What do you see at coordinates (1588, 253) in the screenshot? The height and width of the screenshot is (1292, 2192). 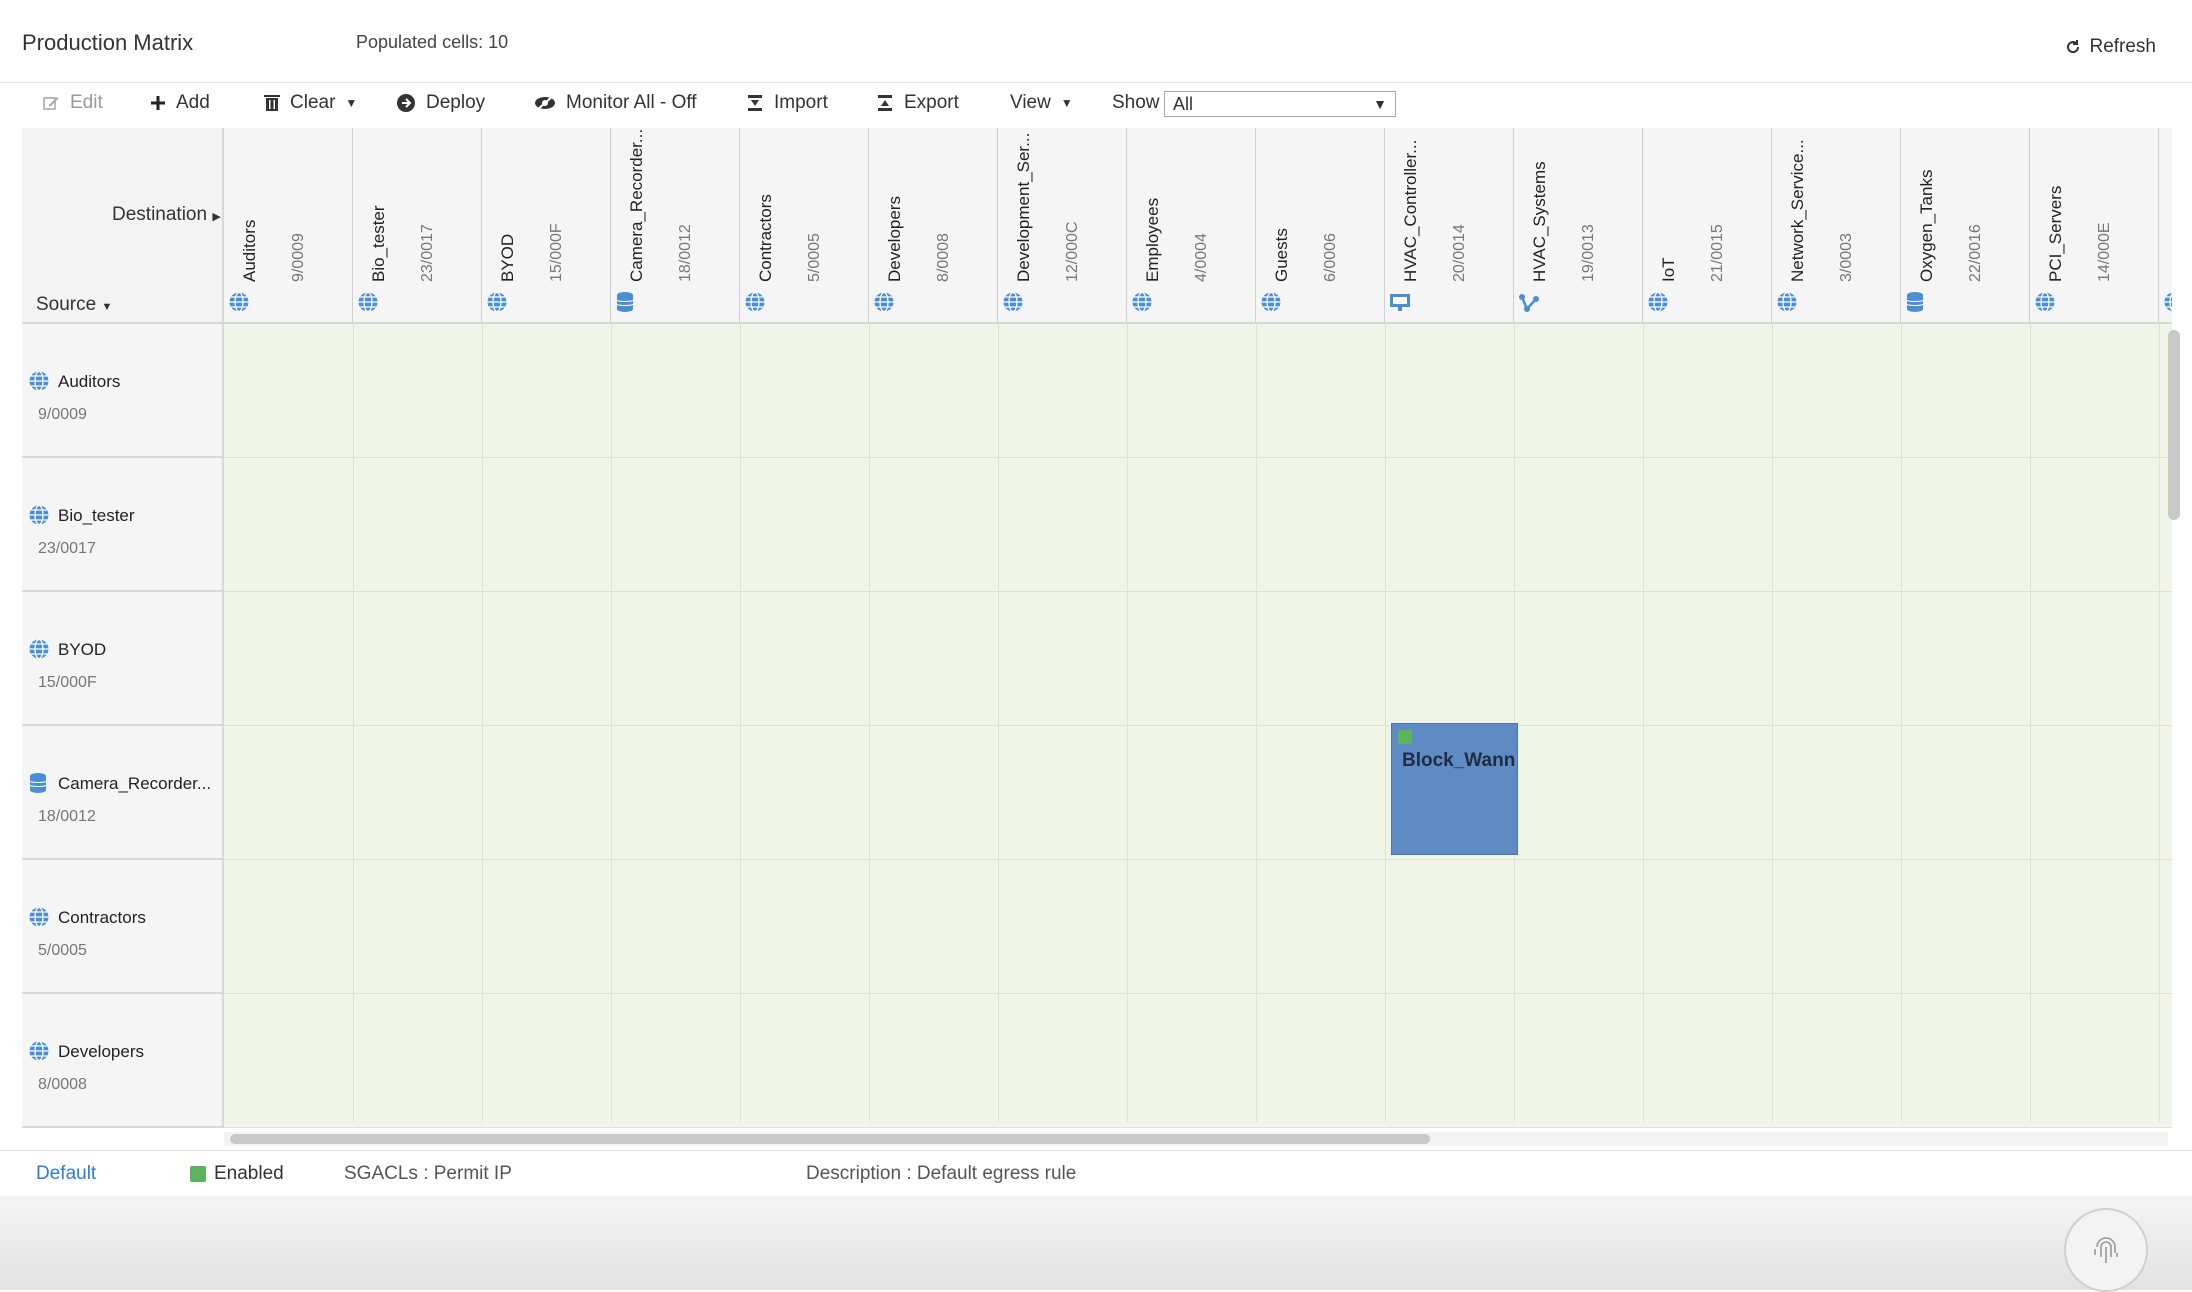 I see `column-tag: 19/0013` at bounding box center [1588, 253].